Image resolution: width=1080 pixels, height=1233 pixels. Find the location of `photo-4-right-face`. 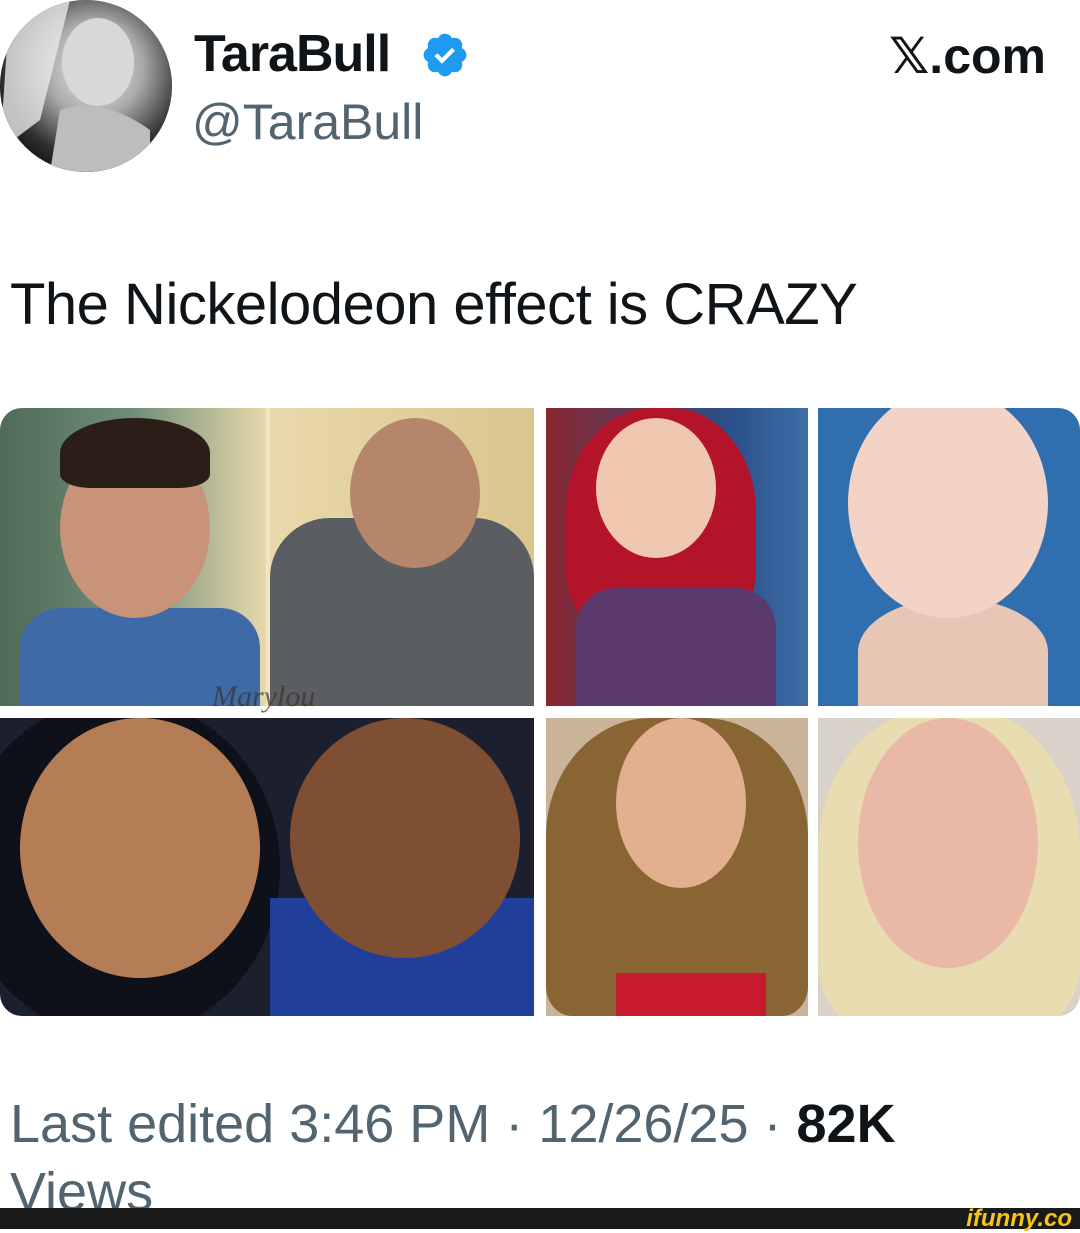

photo-4-right-face is located at coordinates (405, 838).